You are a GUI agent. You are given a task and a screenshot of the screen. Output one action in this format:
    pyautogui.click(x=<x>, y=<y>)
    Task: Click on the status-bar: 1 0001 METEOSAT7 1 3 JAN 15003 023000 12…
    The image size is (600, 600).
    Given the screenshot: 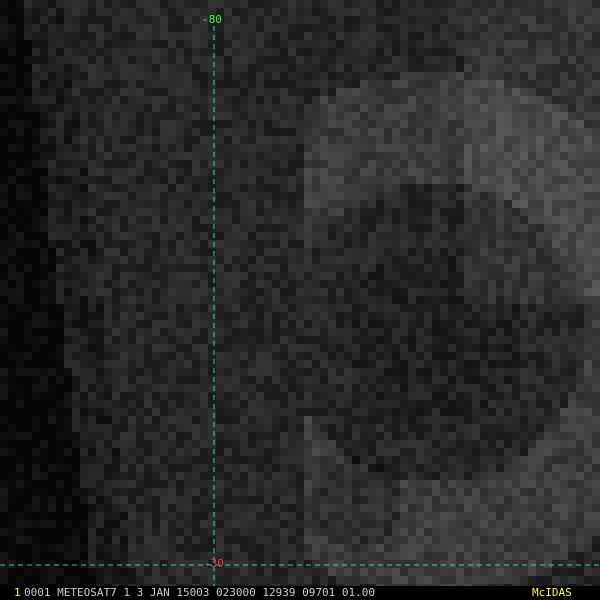 What is the action you would take?
    pyautogui.click(x=300, y=593)
    